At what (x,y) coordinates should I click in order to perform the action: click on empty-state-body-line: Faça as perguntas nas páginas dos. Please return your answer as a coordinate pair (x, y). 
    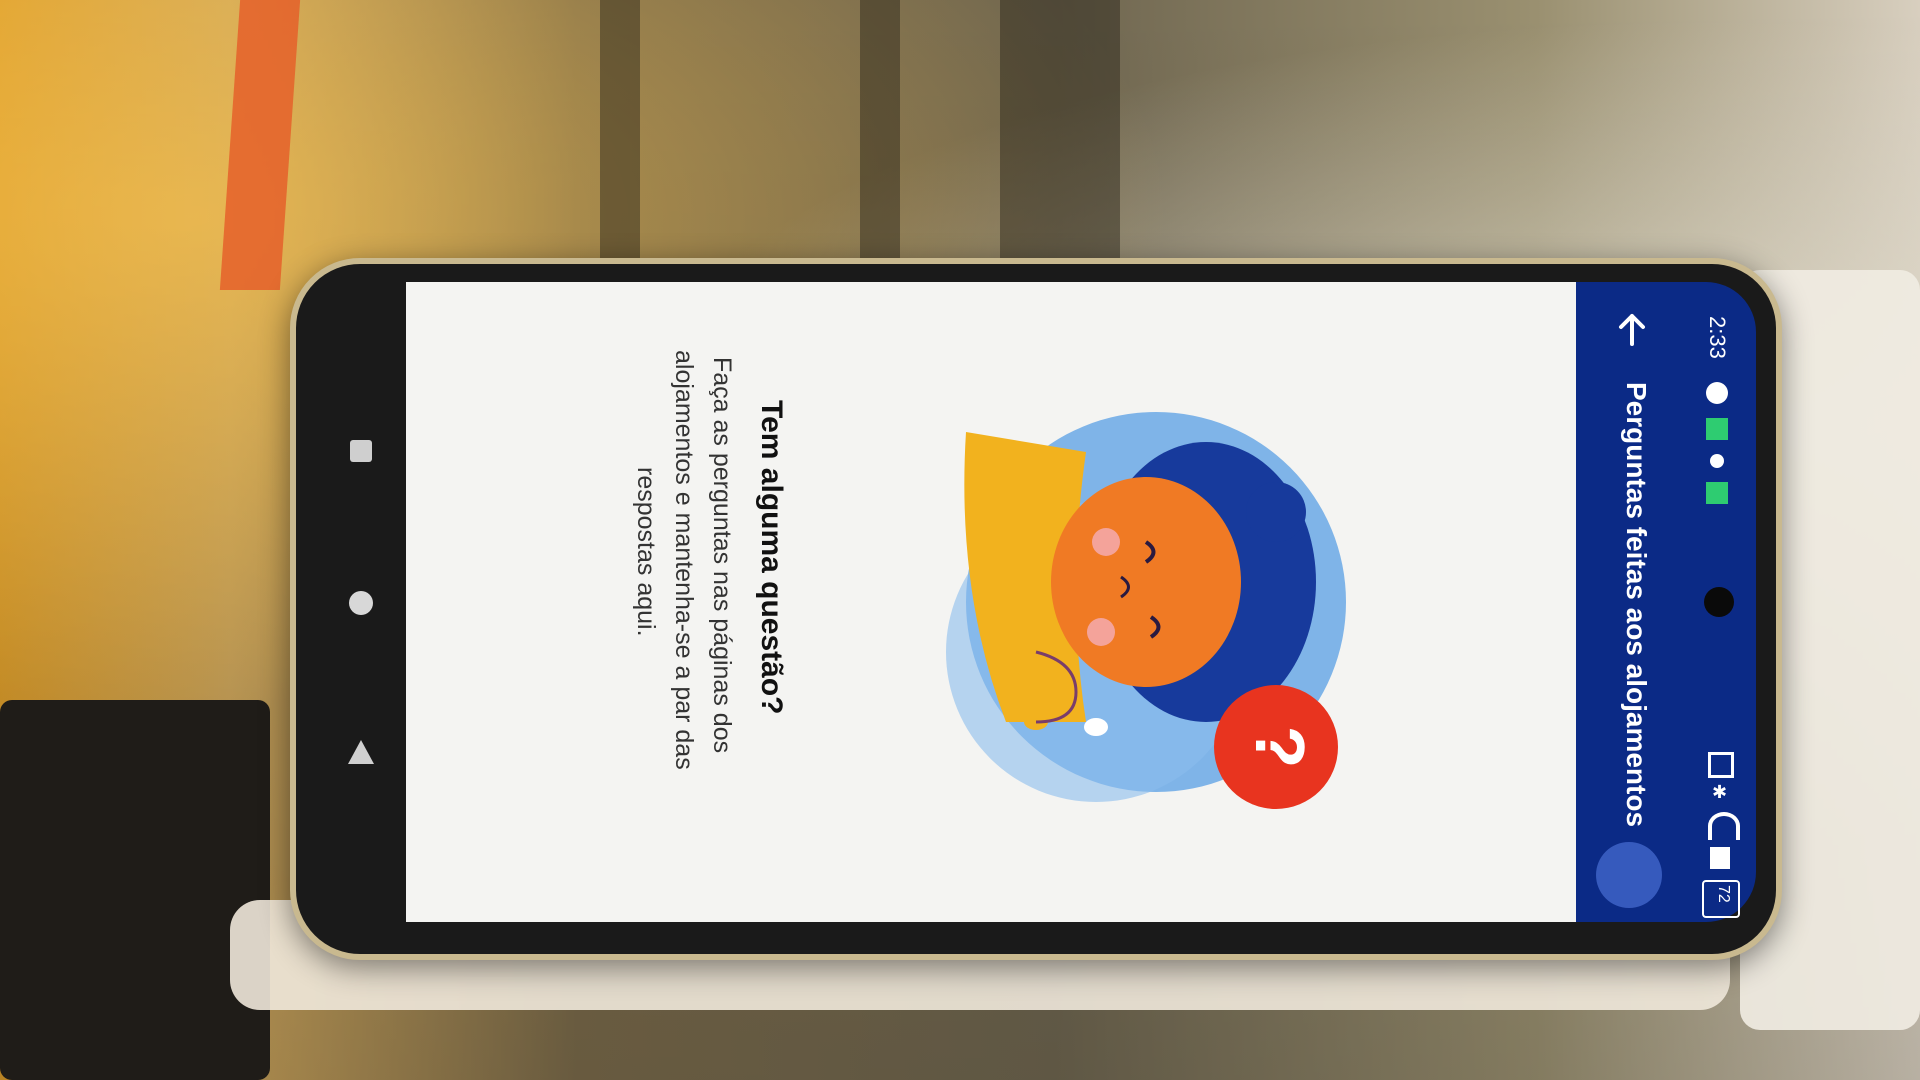
    Looking at the image, I should click on (722, 555).